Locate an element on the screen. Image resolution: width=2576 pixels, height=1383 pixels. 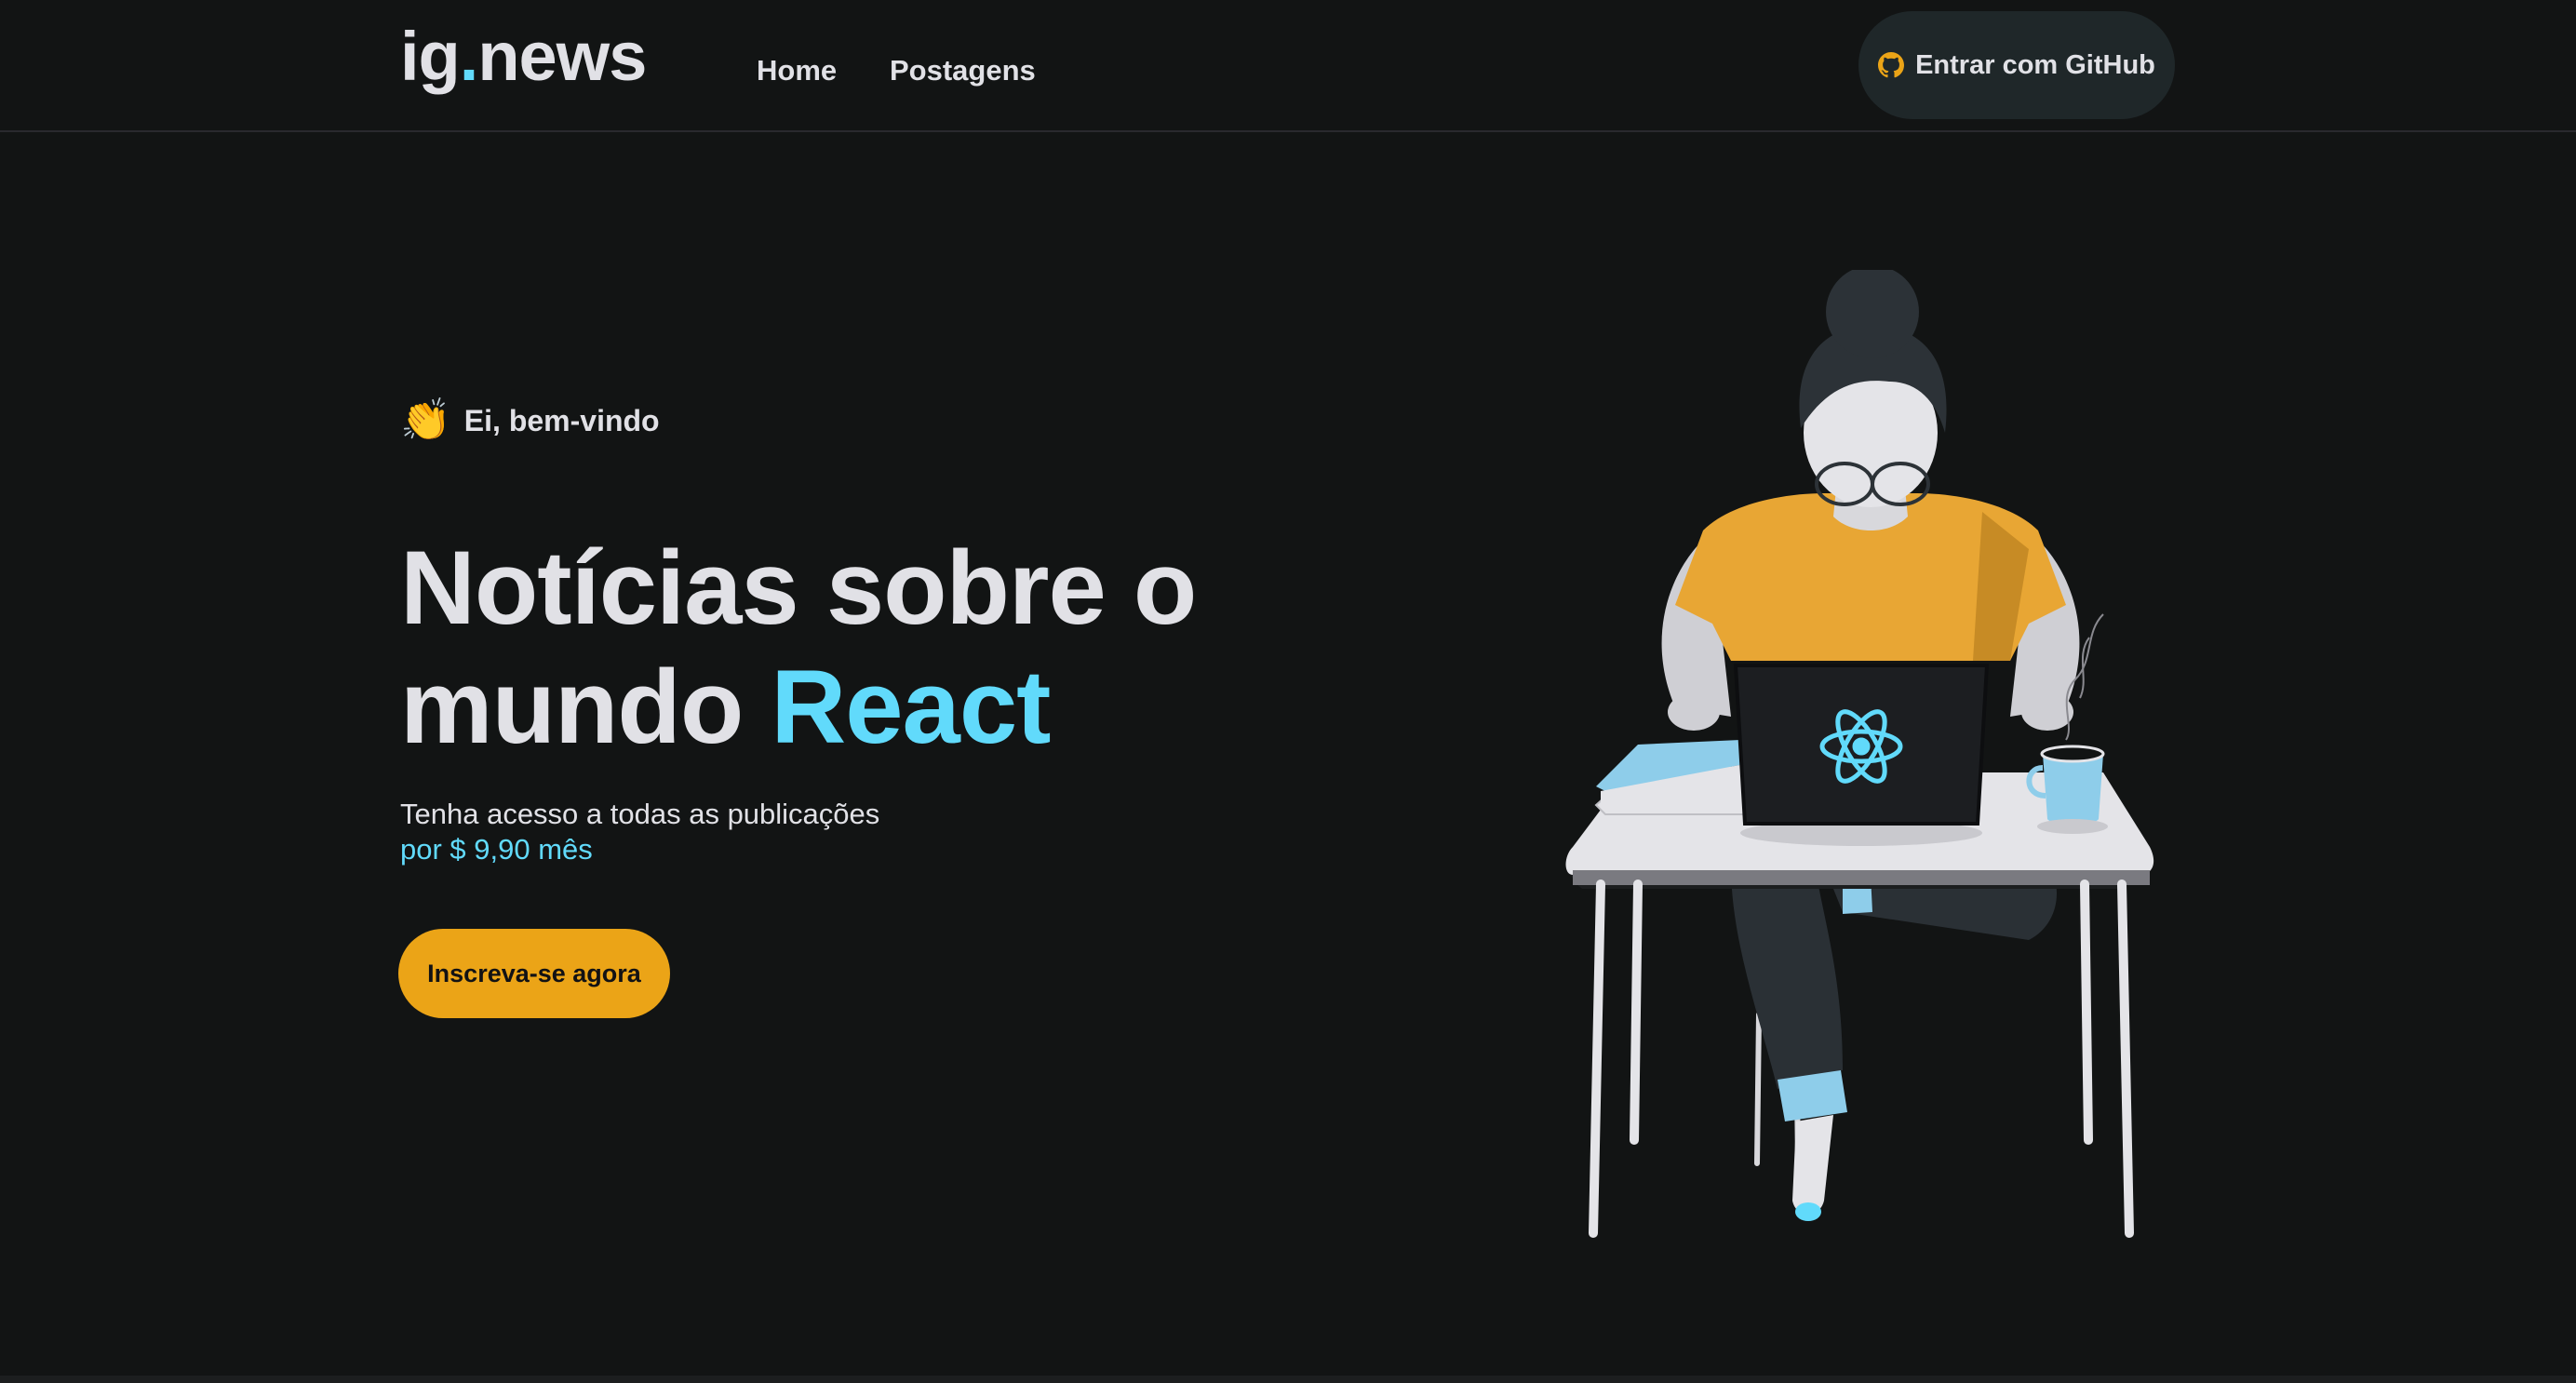
github-icon is located at coordinates (1891, 65).